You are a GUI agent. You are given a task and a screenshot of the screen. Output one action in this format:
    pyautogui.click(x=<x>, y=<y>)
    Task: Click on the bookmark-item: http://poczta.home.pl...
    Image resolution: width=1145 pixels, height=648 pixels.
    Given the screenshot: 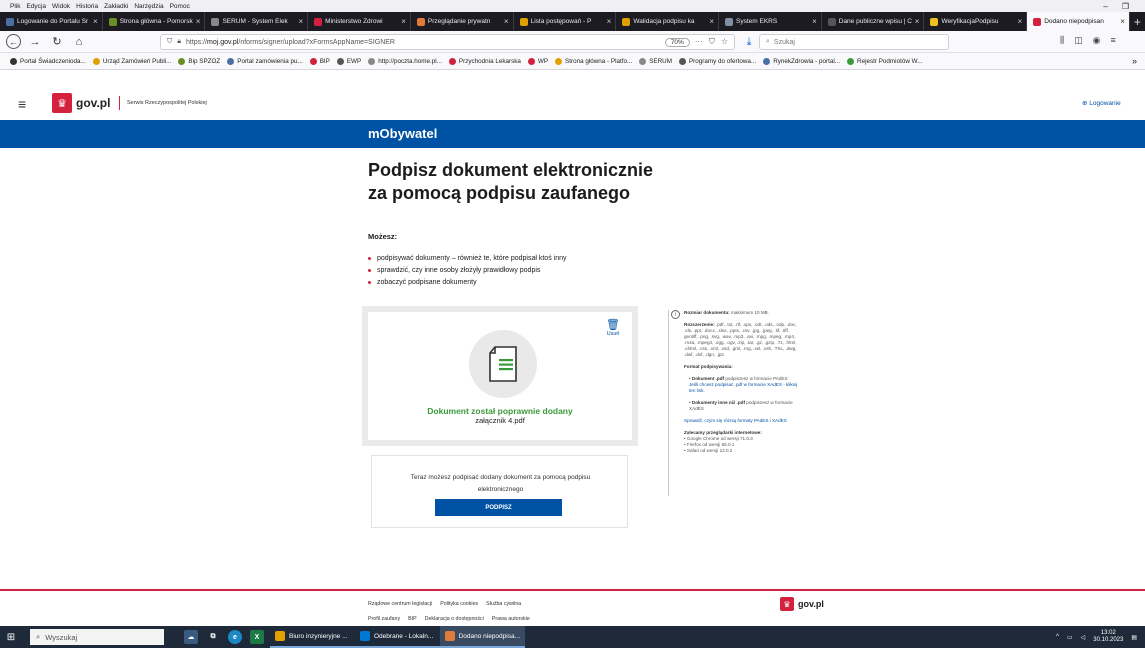 What is the action you would take?
    pyautogui.click(x=405, y=61)
    